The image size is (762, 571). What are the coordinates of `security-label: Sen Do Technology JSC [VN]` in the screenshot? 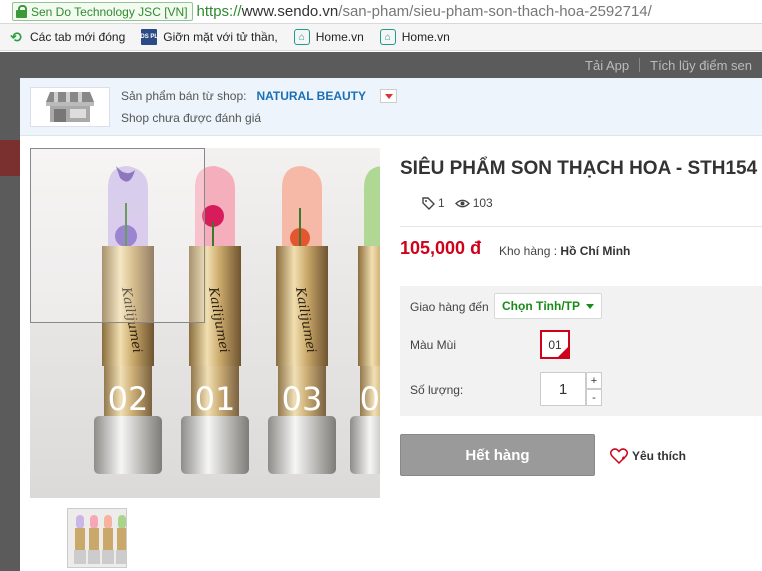 It's located at (109, 11).